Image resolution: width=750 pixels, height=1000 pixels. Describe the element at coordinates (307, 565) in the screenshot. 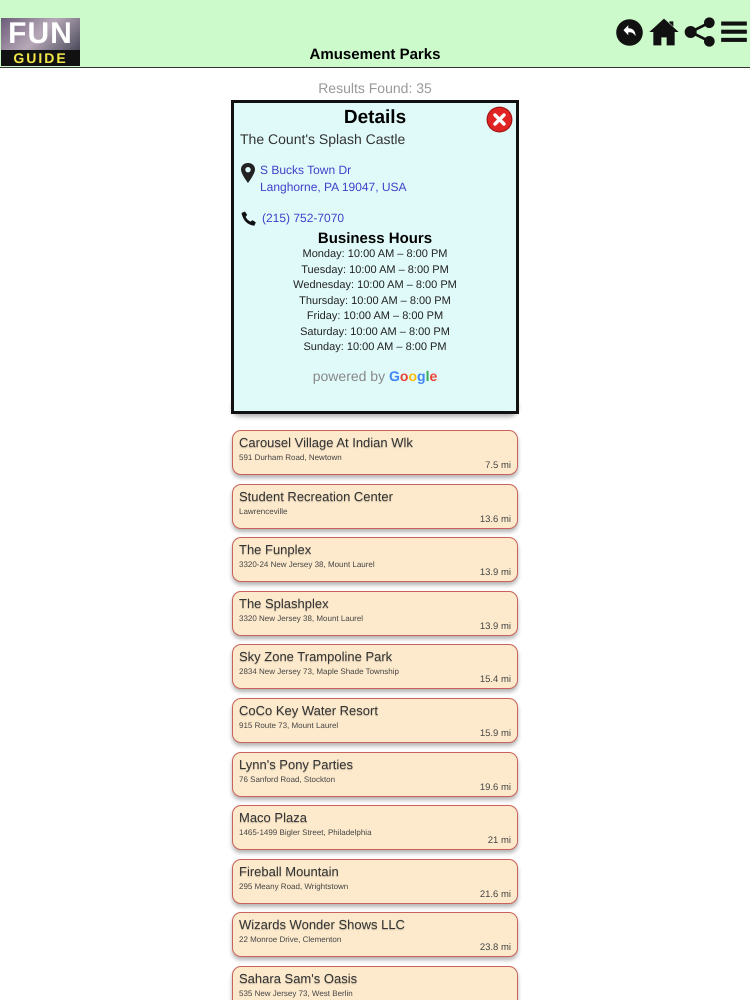

I see `place-address: 3320-24 New Jersey 38, Mount Laurel` at that location.